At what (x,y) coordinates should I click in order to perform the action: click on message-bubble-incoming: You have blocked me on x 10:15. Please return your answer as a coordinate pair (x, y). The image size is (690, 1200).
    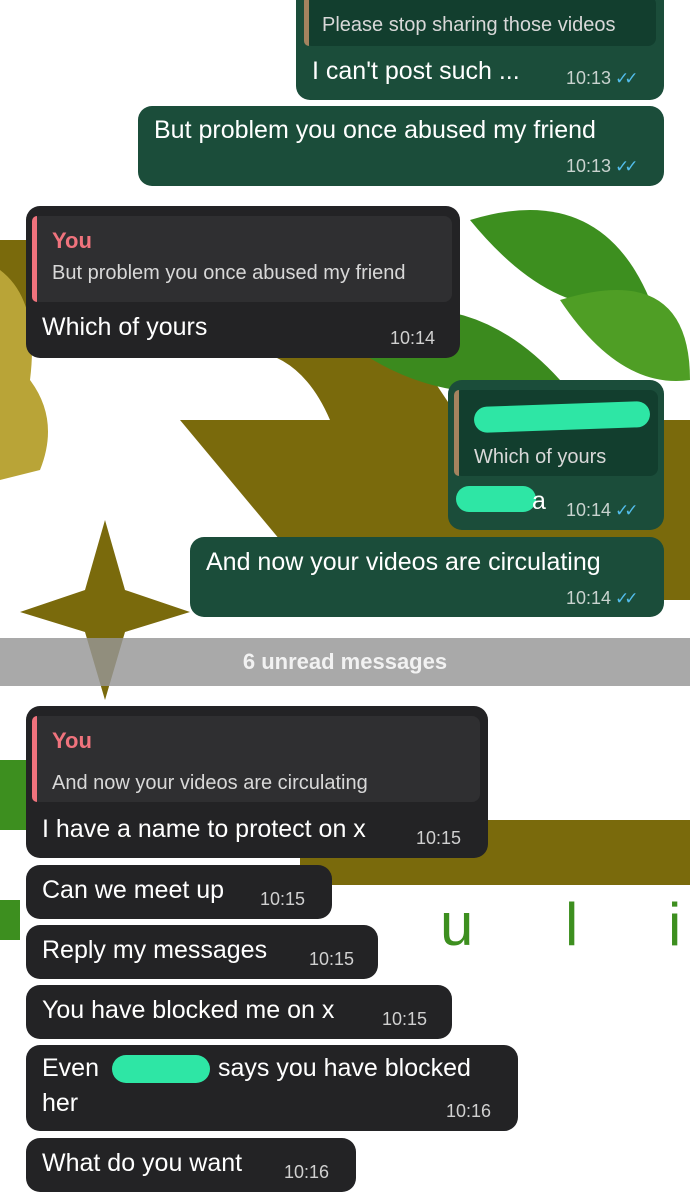
    Looking at the image, I should click on (239, 1012).